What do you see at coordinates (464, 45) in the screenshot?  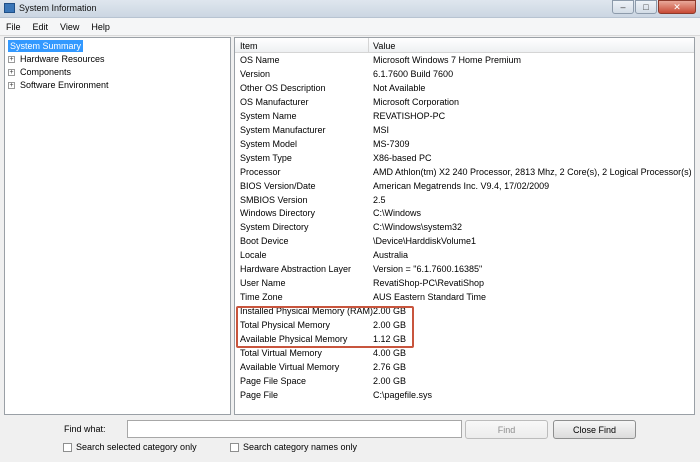 I see `table-header: Item Value` at bounding box center [464, 45].